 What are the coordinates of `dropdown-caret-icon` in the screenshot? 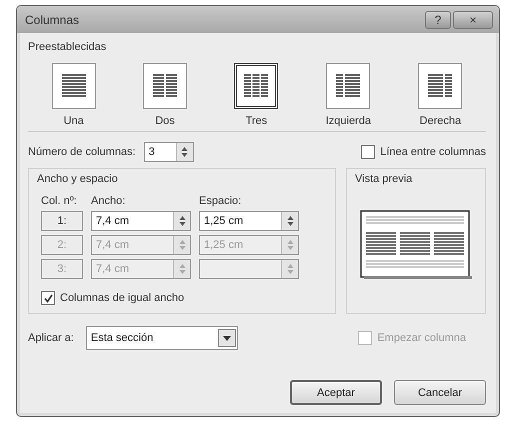 It's located at (226, 338).